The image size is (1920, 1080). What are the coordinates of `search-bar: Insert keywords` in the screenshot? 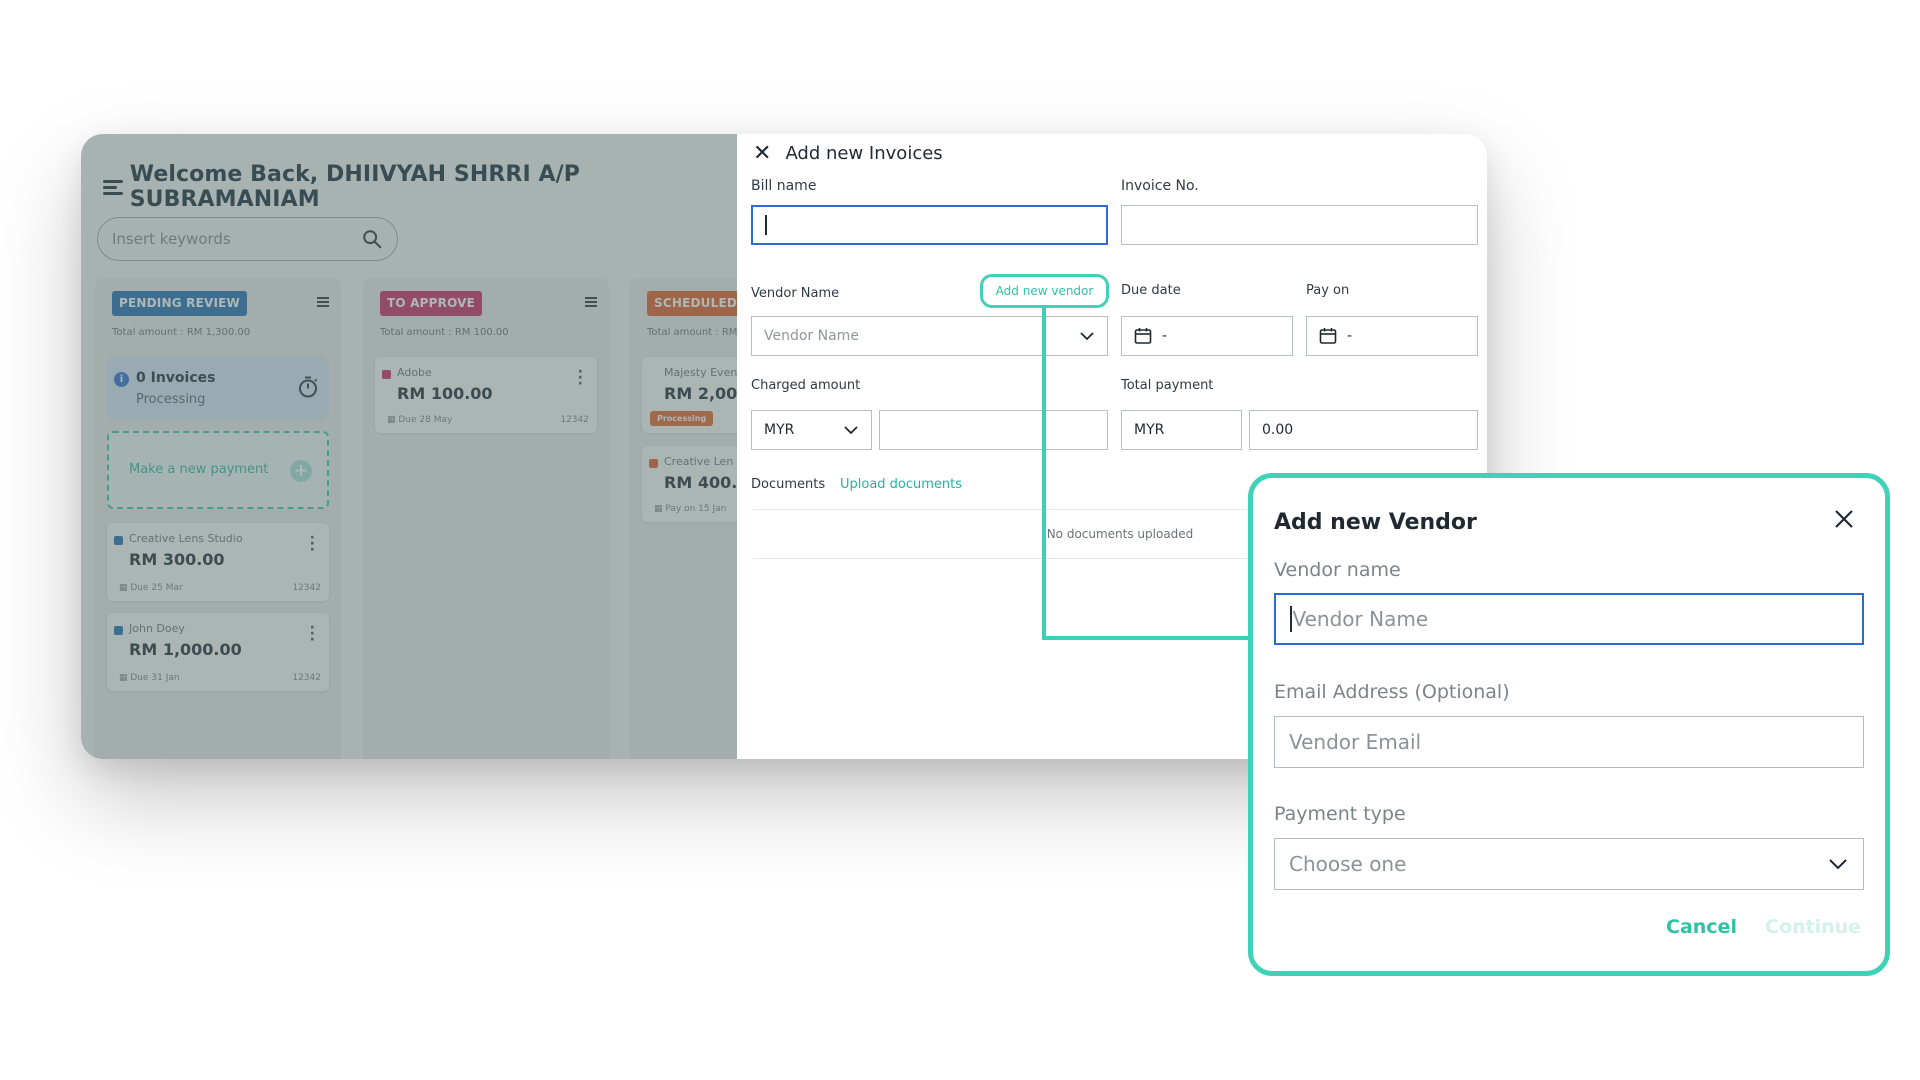 It's located at (247, 239).